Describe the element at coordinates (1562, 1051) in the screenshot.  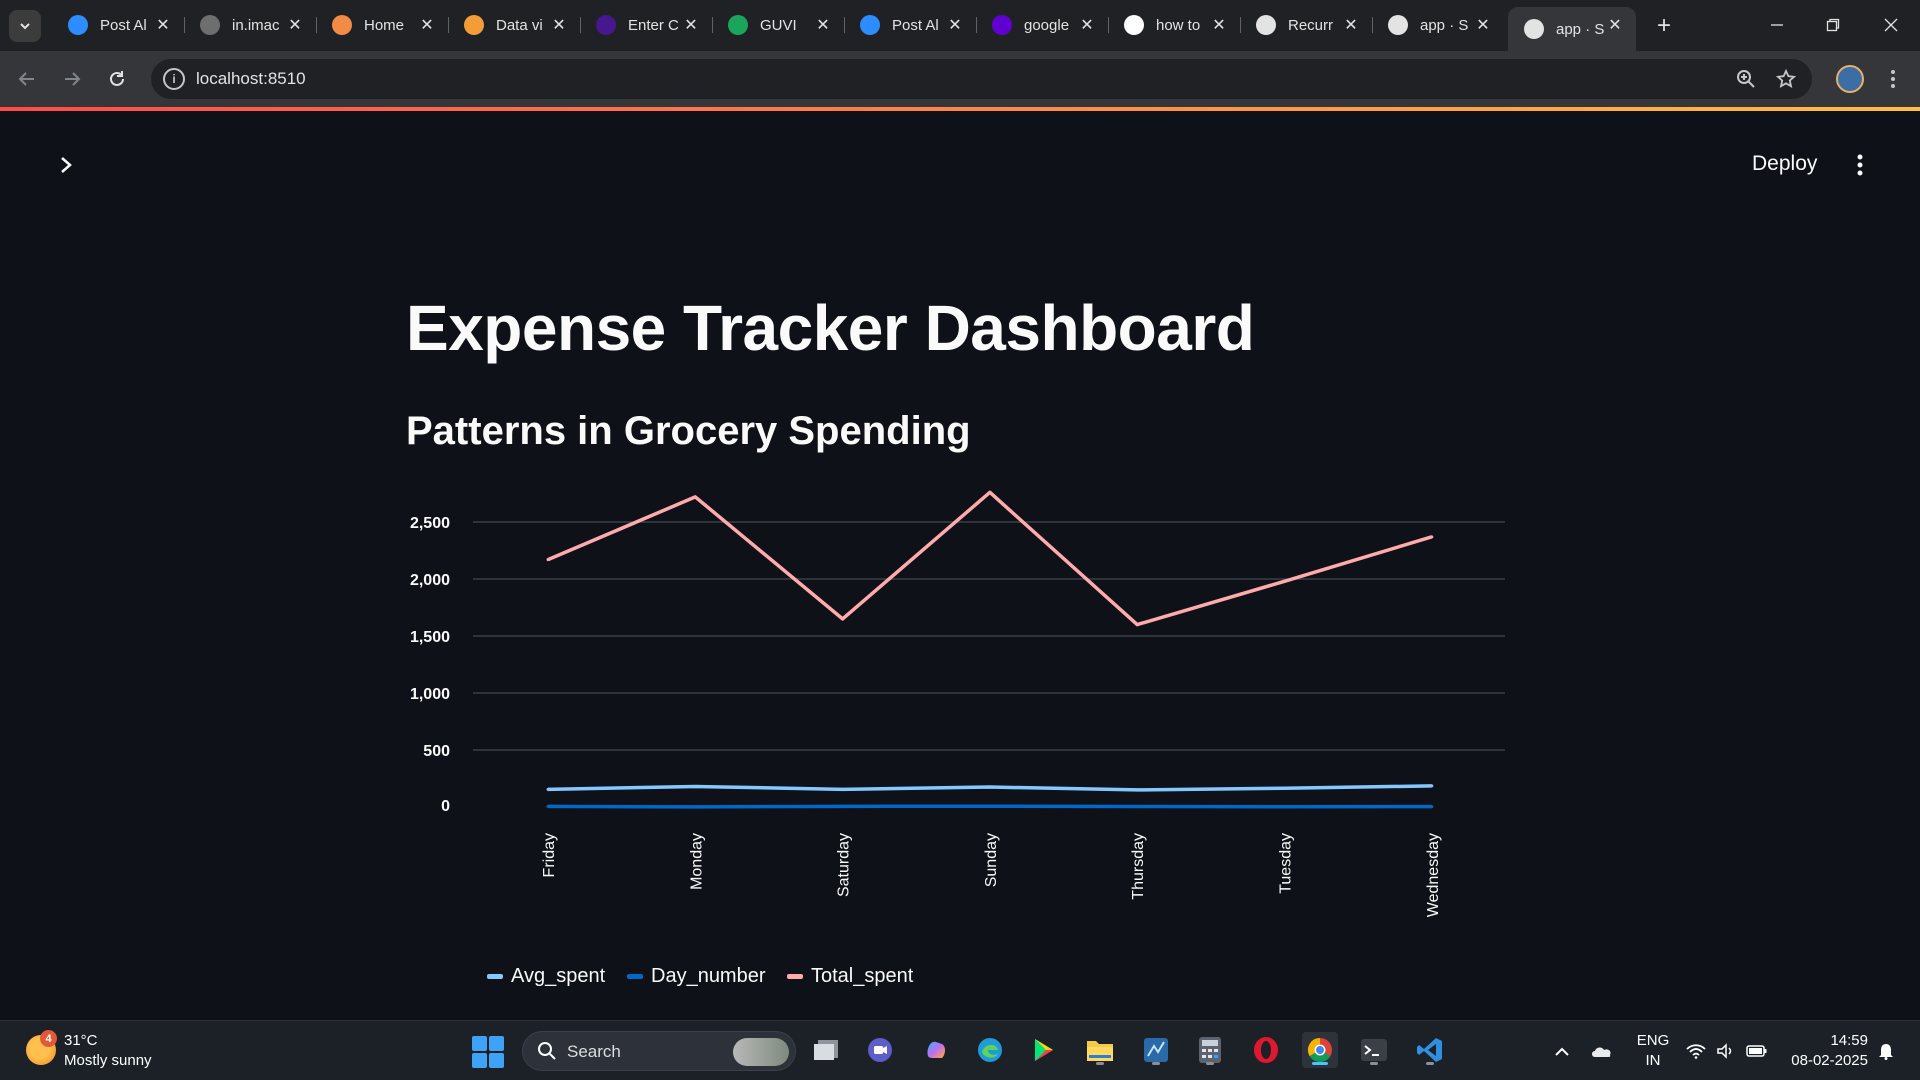
I see `show-hidden-icons-button` at that location.